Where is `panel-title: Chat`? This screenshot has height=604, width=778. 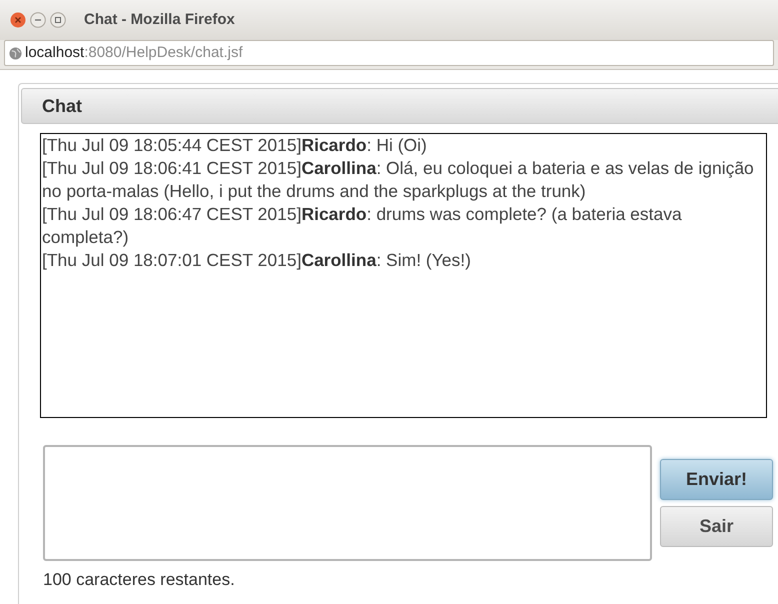
panel-title: Chat is located at coordinates (62, 106).